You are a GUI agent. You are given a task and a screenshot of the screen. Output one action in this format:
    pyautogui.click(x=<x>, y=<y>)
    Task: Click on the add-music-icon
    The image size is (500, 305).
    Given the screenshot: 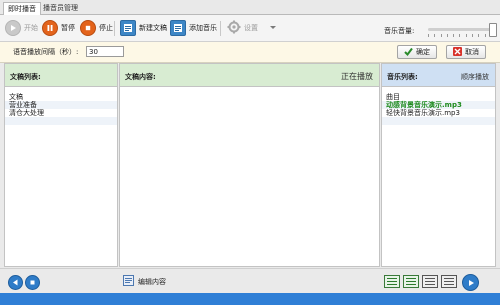 What is the action you would take?
    pyautogui.click(x=178, y=28)
    